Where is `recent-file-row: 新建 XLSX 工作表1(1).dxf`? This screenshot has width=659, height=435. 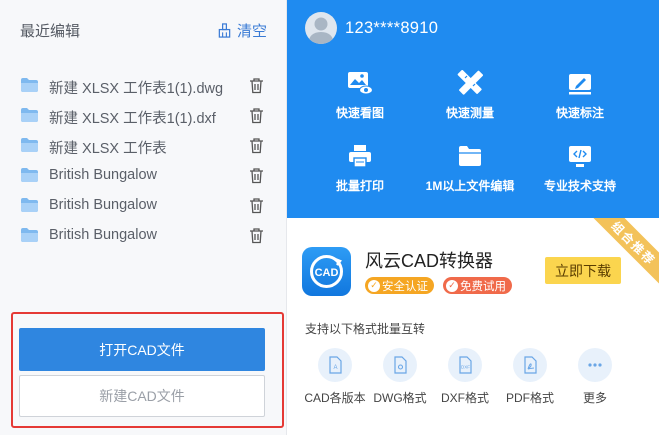 recent-file-row: 新建 XLSX 工作表1(1).dxf is located at coordinates (143, 116).